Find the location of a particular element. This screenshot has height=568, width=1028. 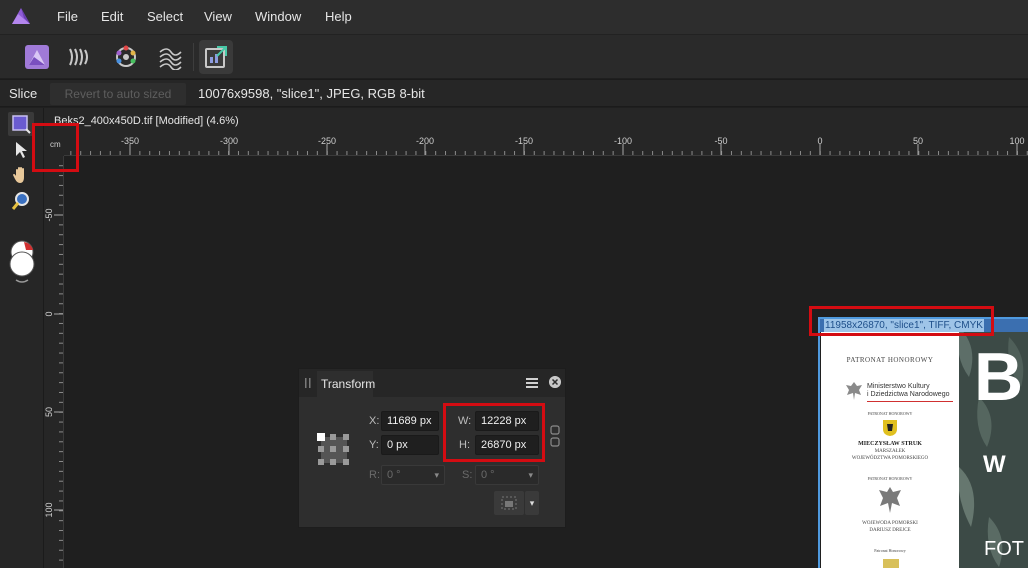

move-tool-button is located at coordinates (21, 150).